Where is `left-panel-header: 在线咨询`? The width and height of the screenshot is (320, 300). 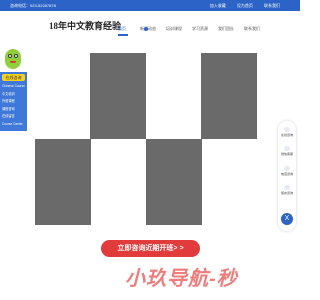 left-panel-header: 在线咨询 is located at coordinates (13, 77).